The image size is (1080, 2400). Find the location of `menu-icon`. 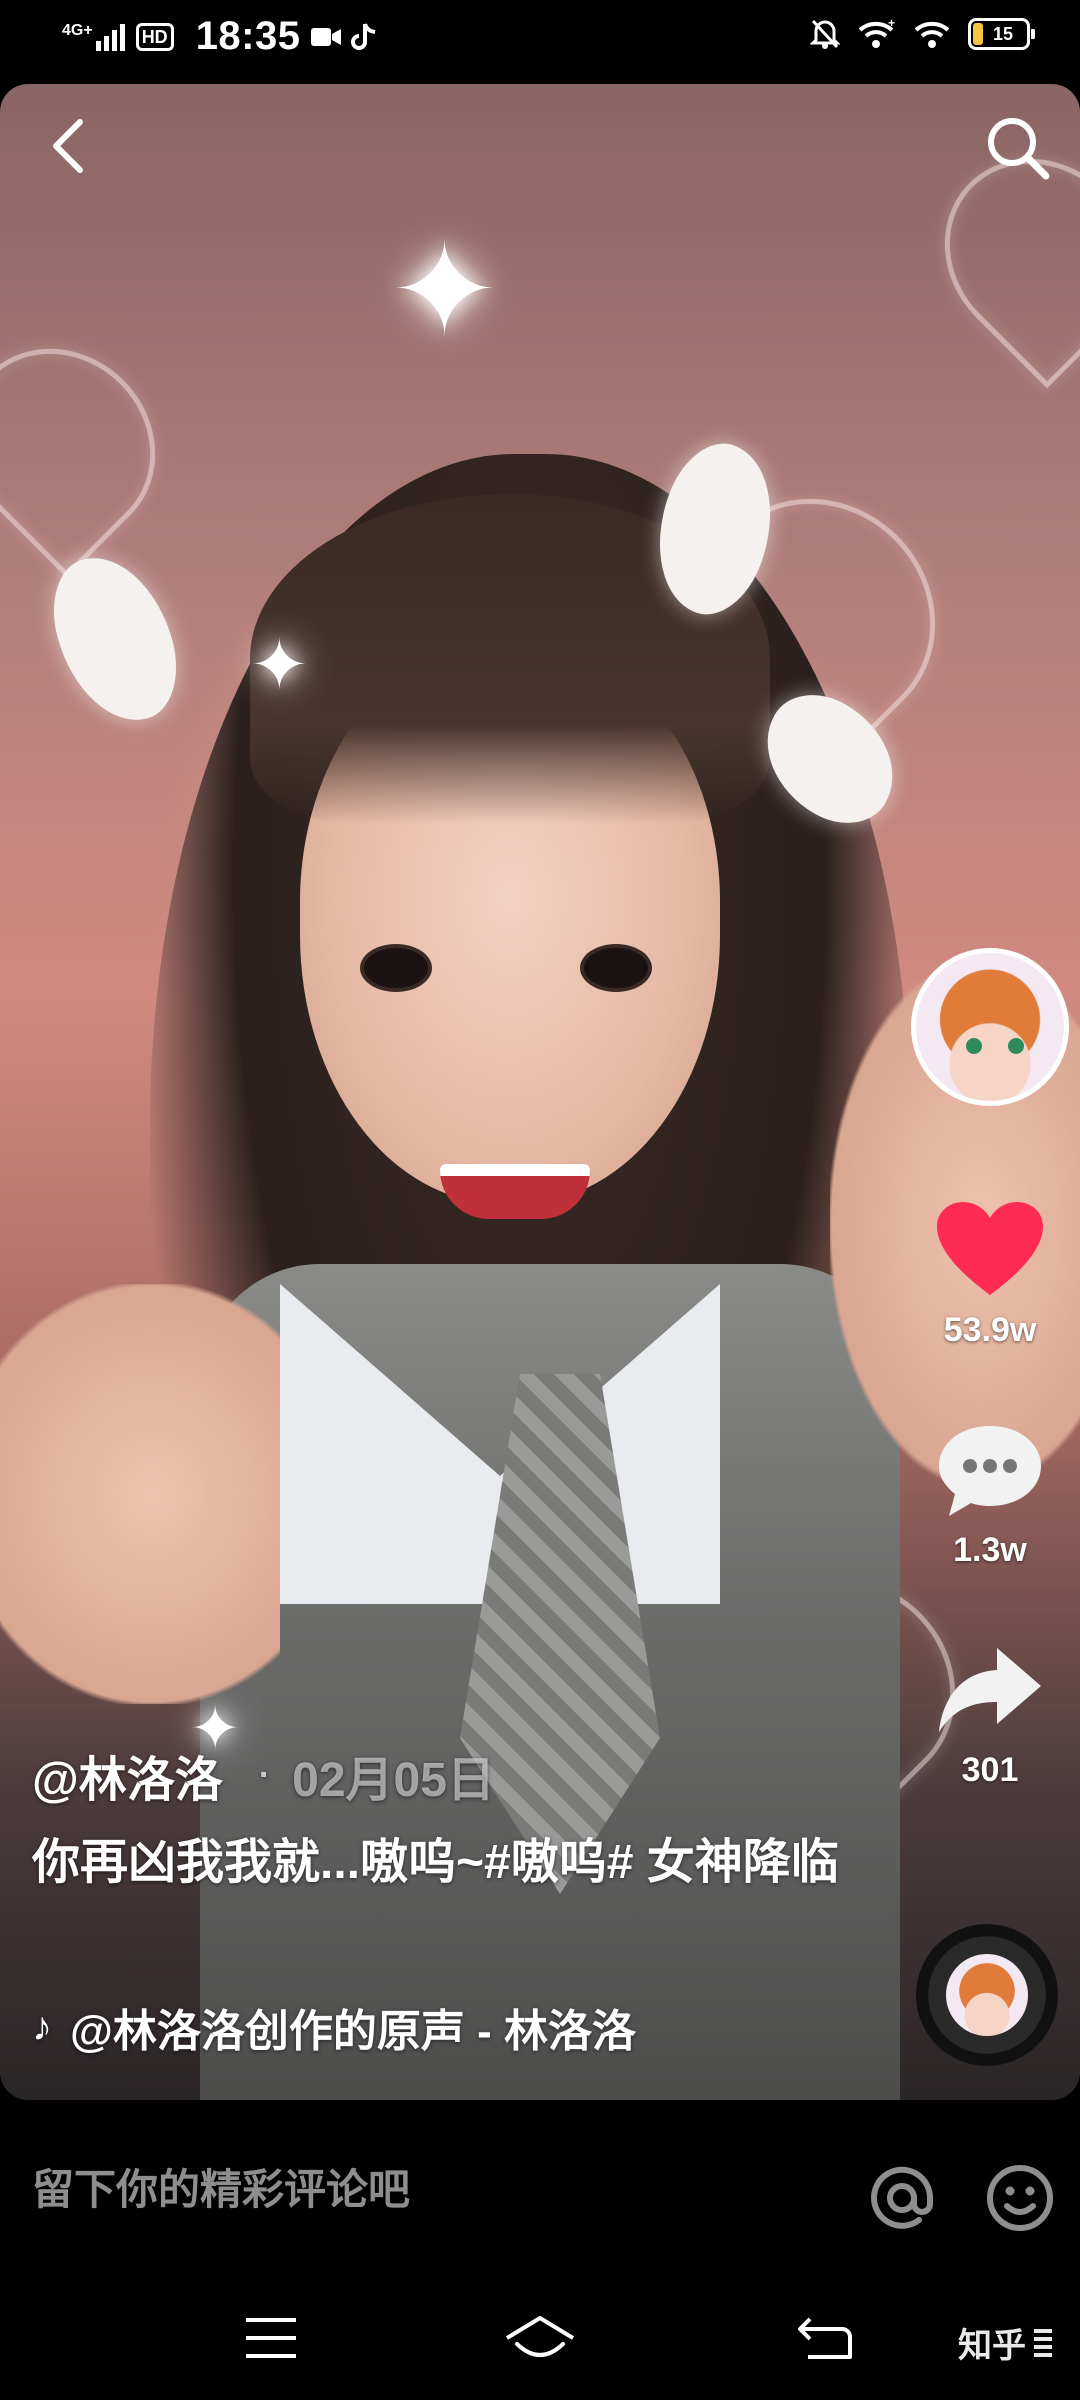

menu-icon is located at coordinates (271, 2338).